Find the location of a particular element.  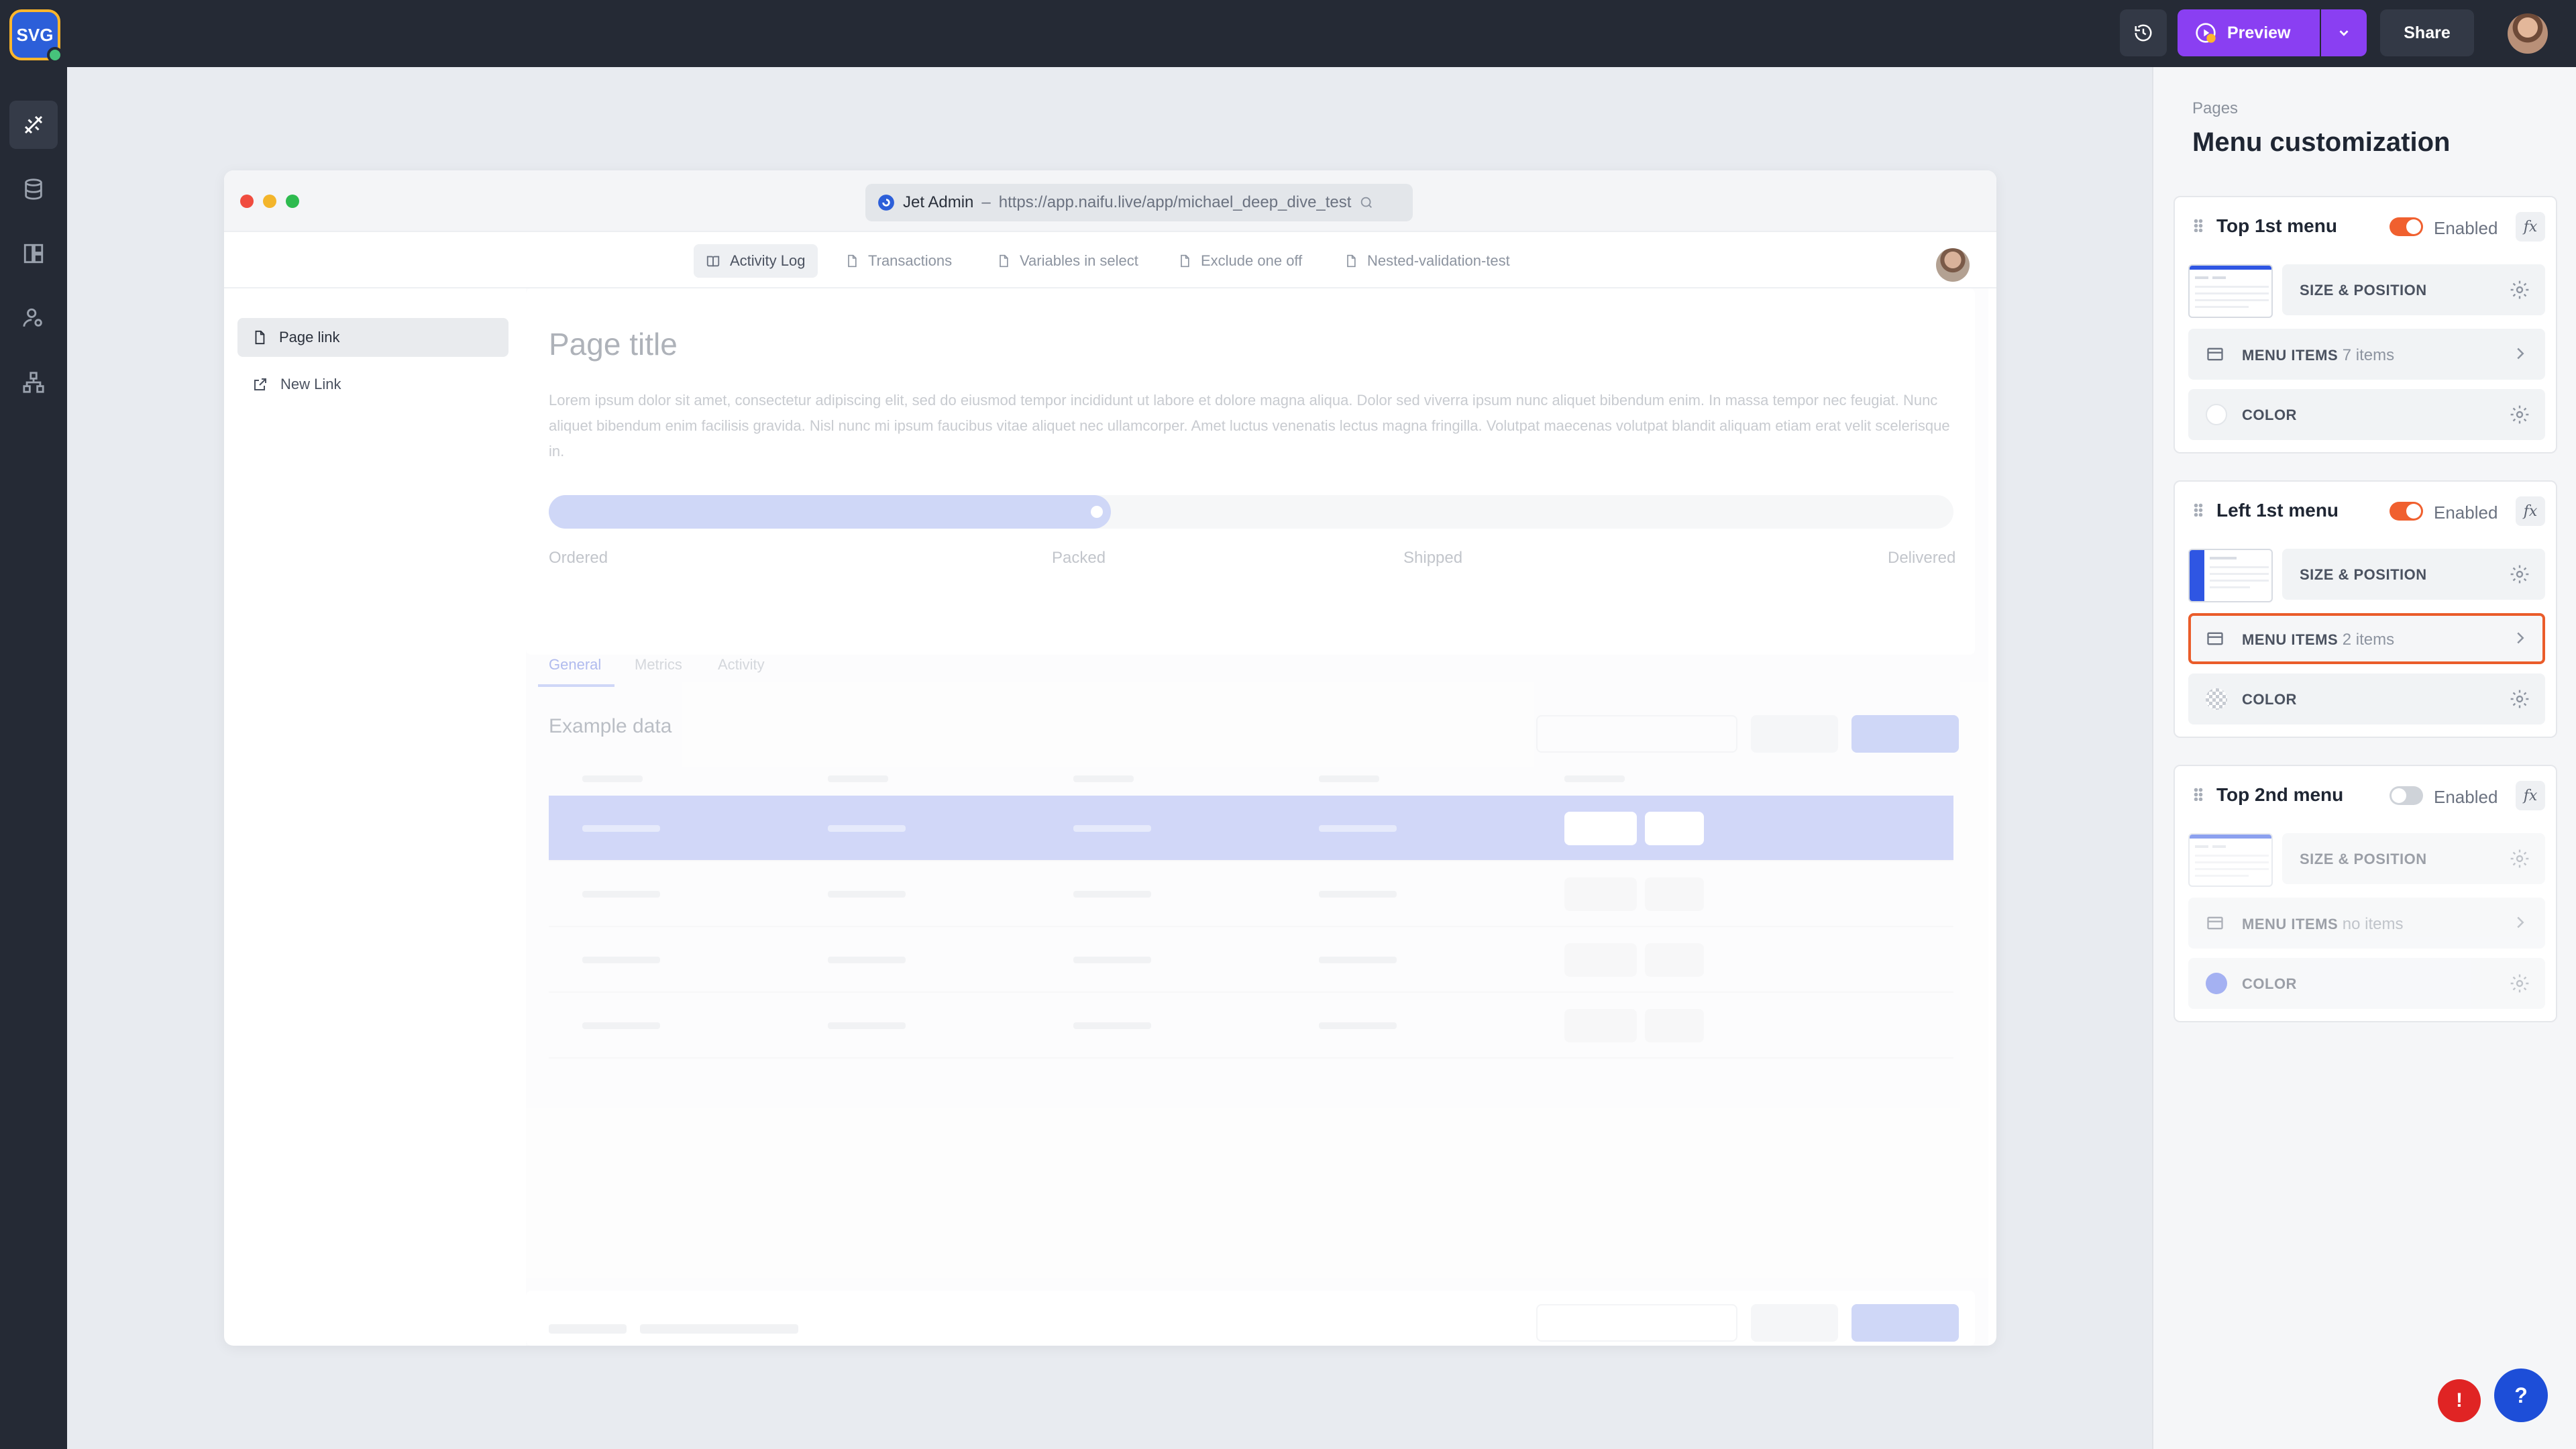

nav-sitemap-button is located at coordinates (33, 382).